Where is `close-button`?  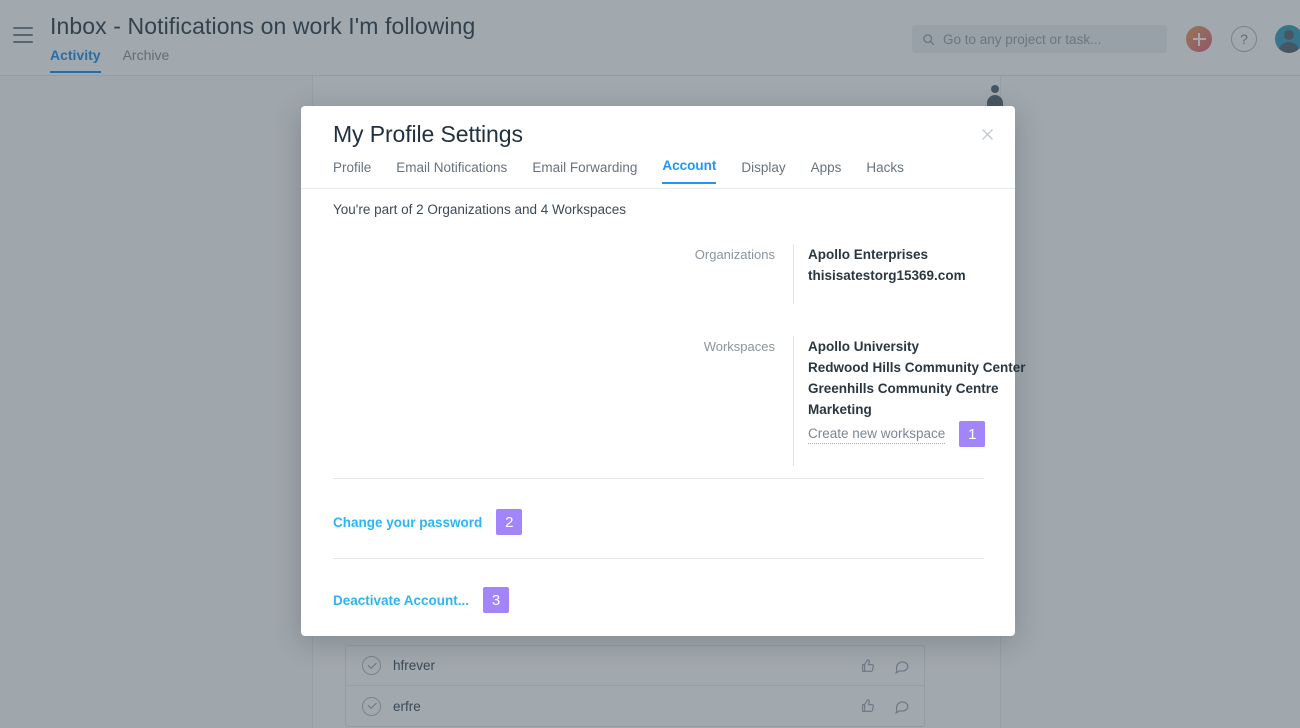
close-button is located at coordinates (987, 134).